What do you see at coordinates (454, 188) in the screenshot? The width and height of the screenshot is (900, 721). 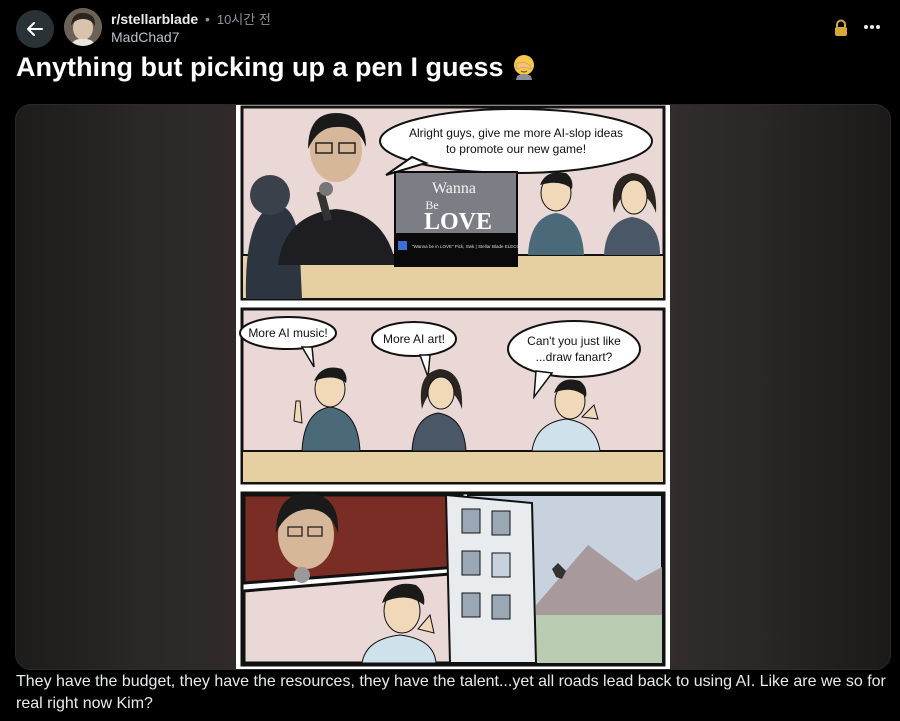 I see `thumbnail-title-1: Wanna` at bounding box center [454, 188].